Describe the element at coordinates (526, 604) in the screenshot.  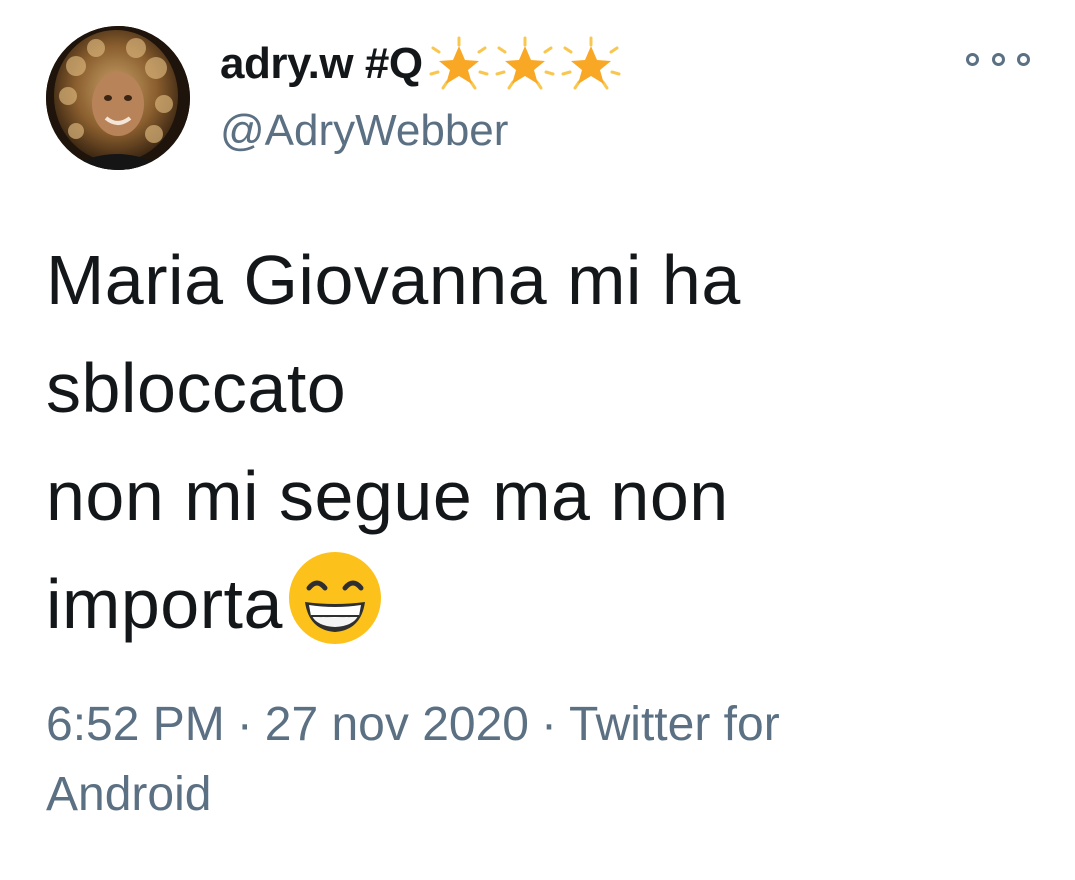
I see `tweet-text-line-last: importa` at that location.